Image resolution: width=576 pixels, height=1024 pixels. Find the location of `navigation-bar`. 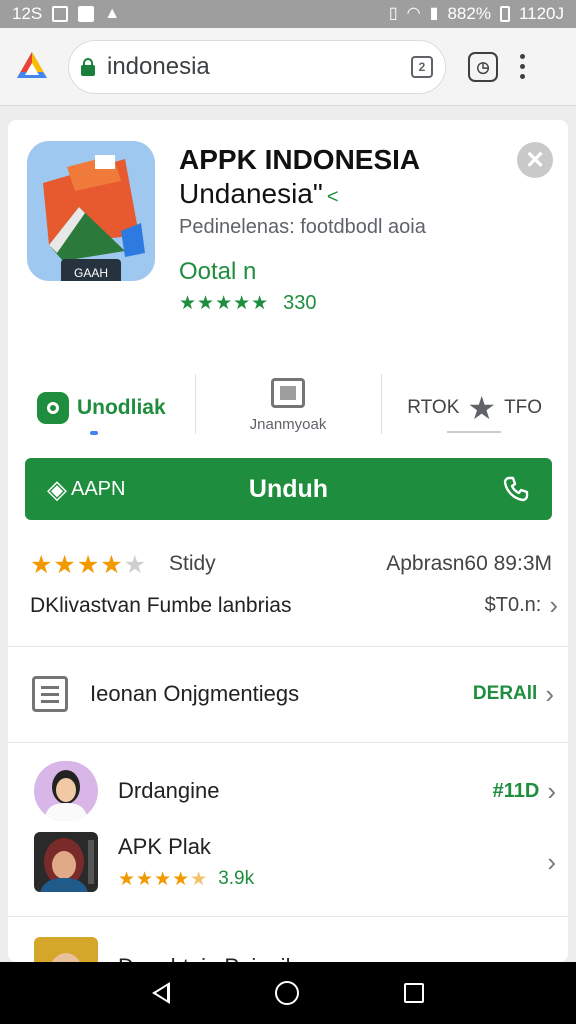

navigation-bar is located at coordinates (288, 993).